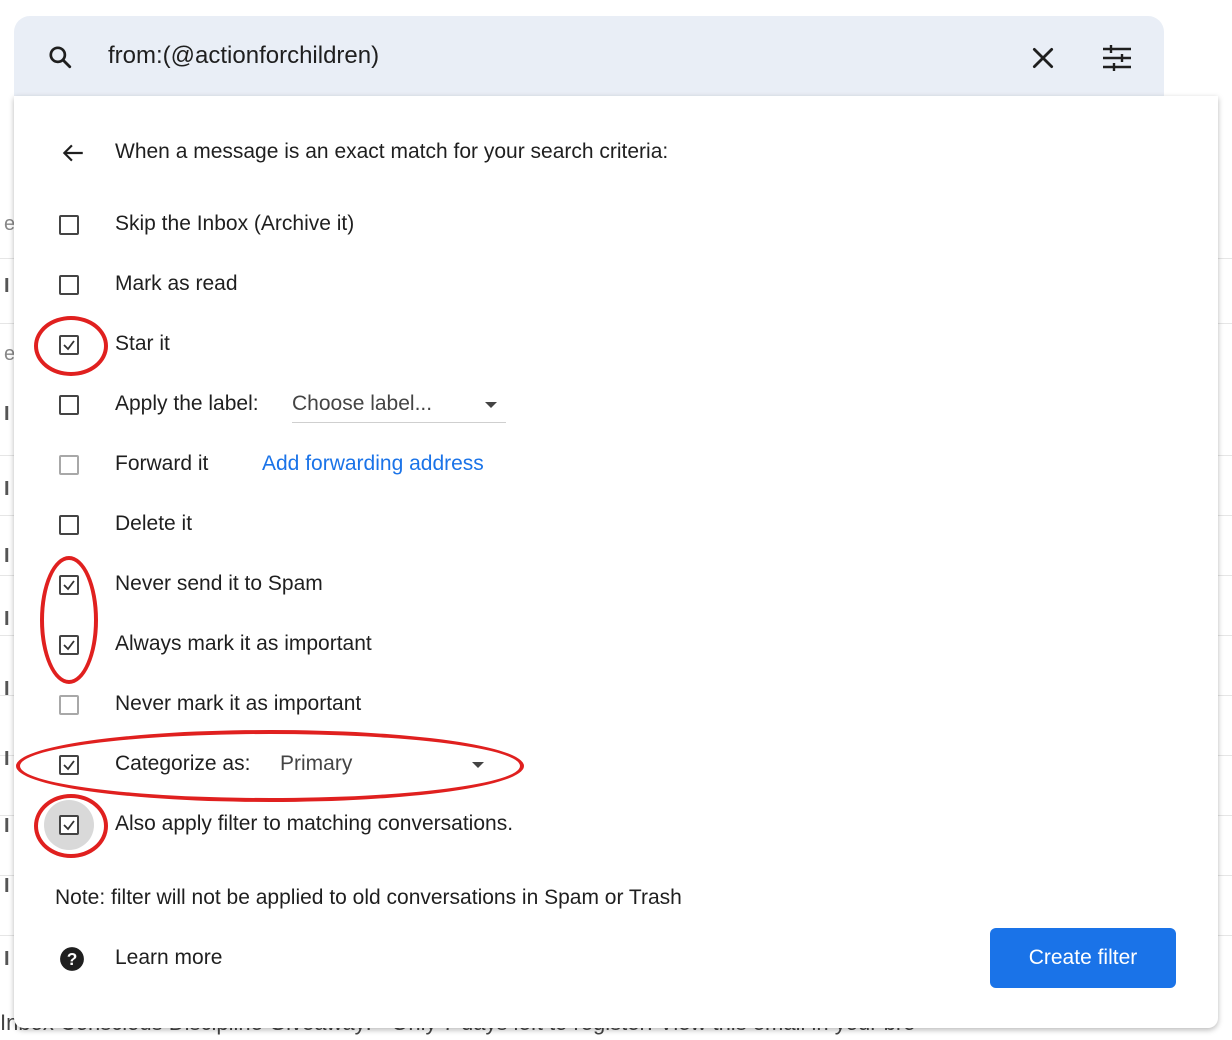 The height and width of the screenshot is (1040, 1232). What do you see at coordinates (69, 405) in the screenshot?
I see `apply-label-checkbox` at bounding box center [69, 405].